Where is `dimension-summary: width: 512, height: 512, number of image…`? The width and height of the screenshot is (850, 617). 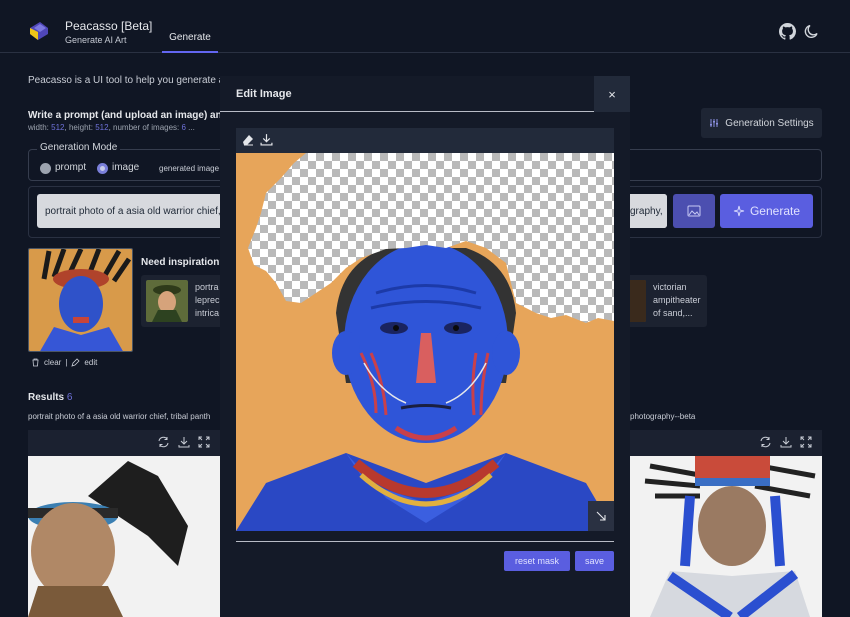 dimension-summary: width: 512, height: 512, number of image… is located at coordinates (111, 127).